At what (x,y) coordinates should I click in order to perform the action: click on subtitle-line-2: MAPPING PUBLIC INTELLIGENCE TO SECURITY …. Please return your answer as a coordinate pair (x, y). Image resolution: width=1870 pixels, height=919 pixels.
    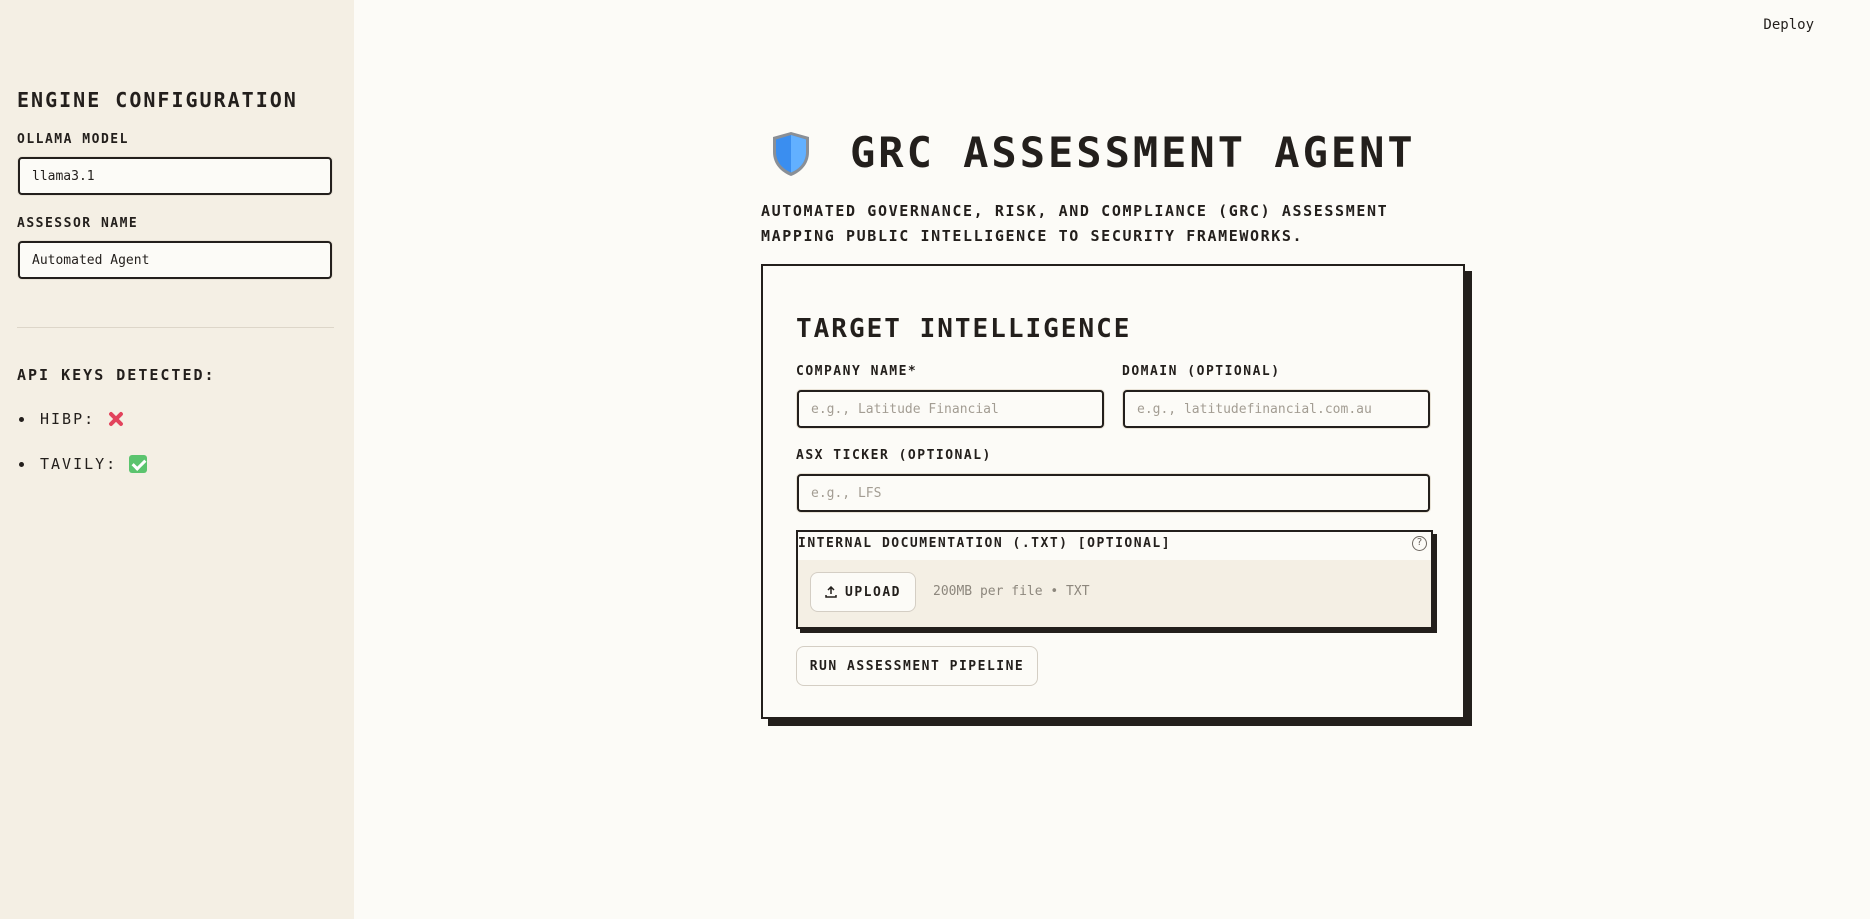
    Looking at the image, I should click on (1032, 236).